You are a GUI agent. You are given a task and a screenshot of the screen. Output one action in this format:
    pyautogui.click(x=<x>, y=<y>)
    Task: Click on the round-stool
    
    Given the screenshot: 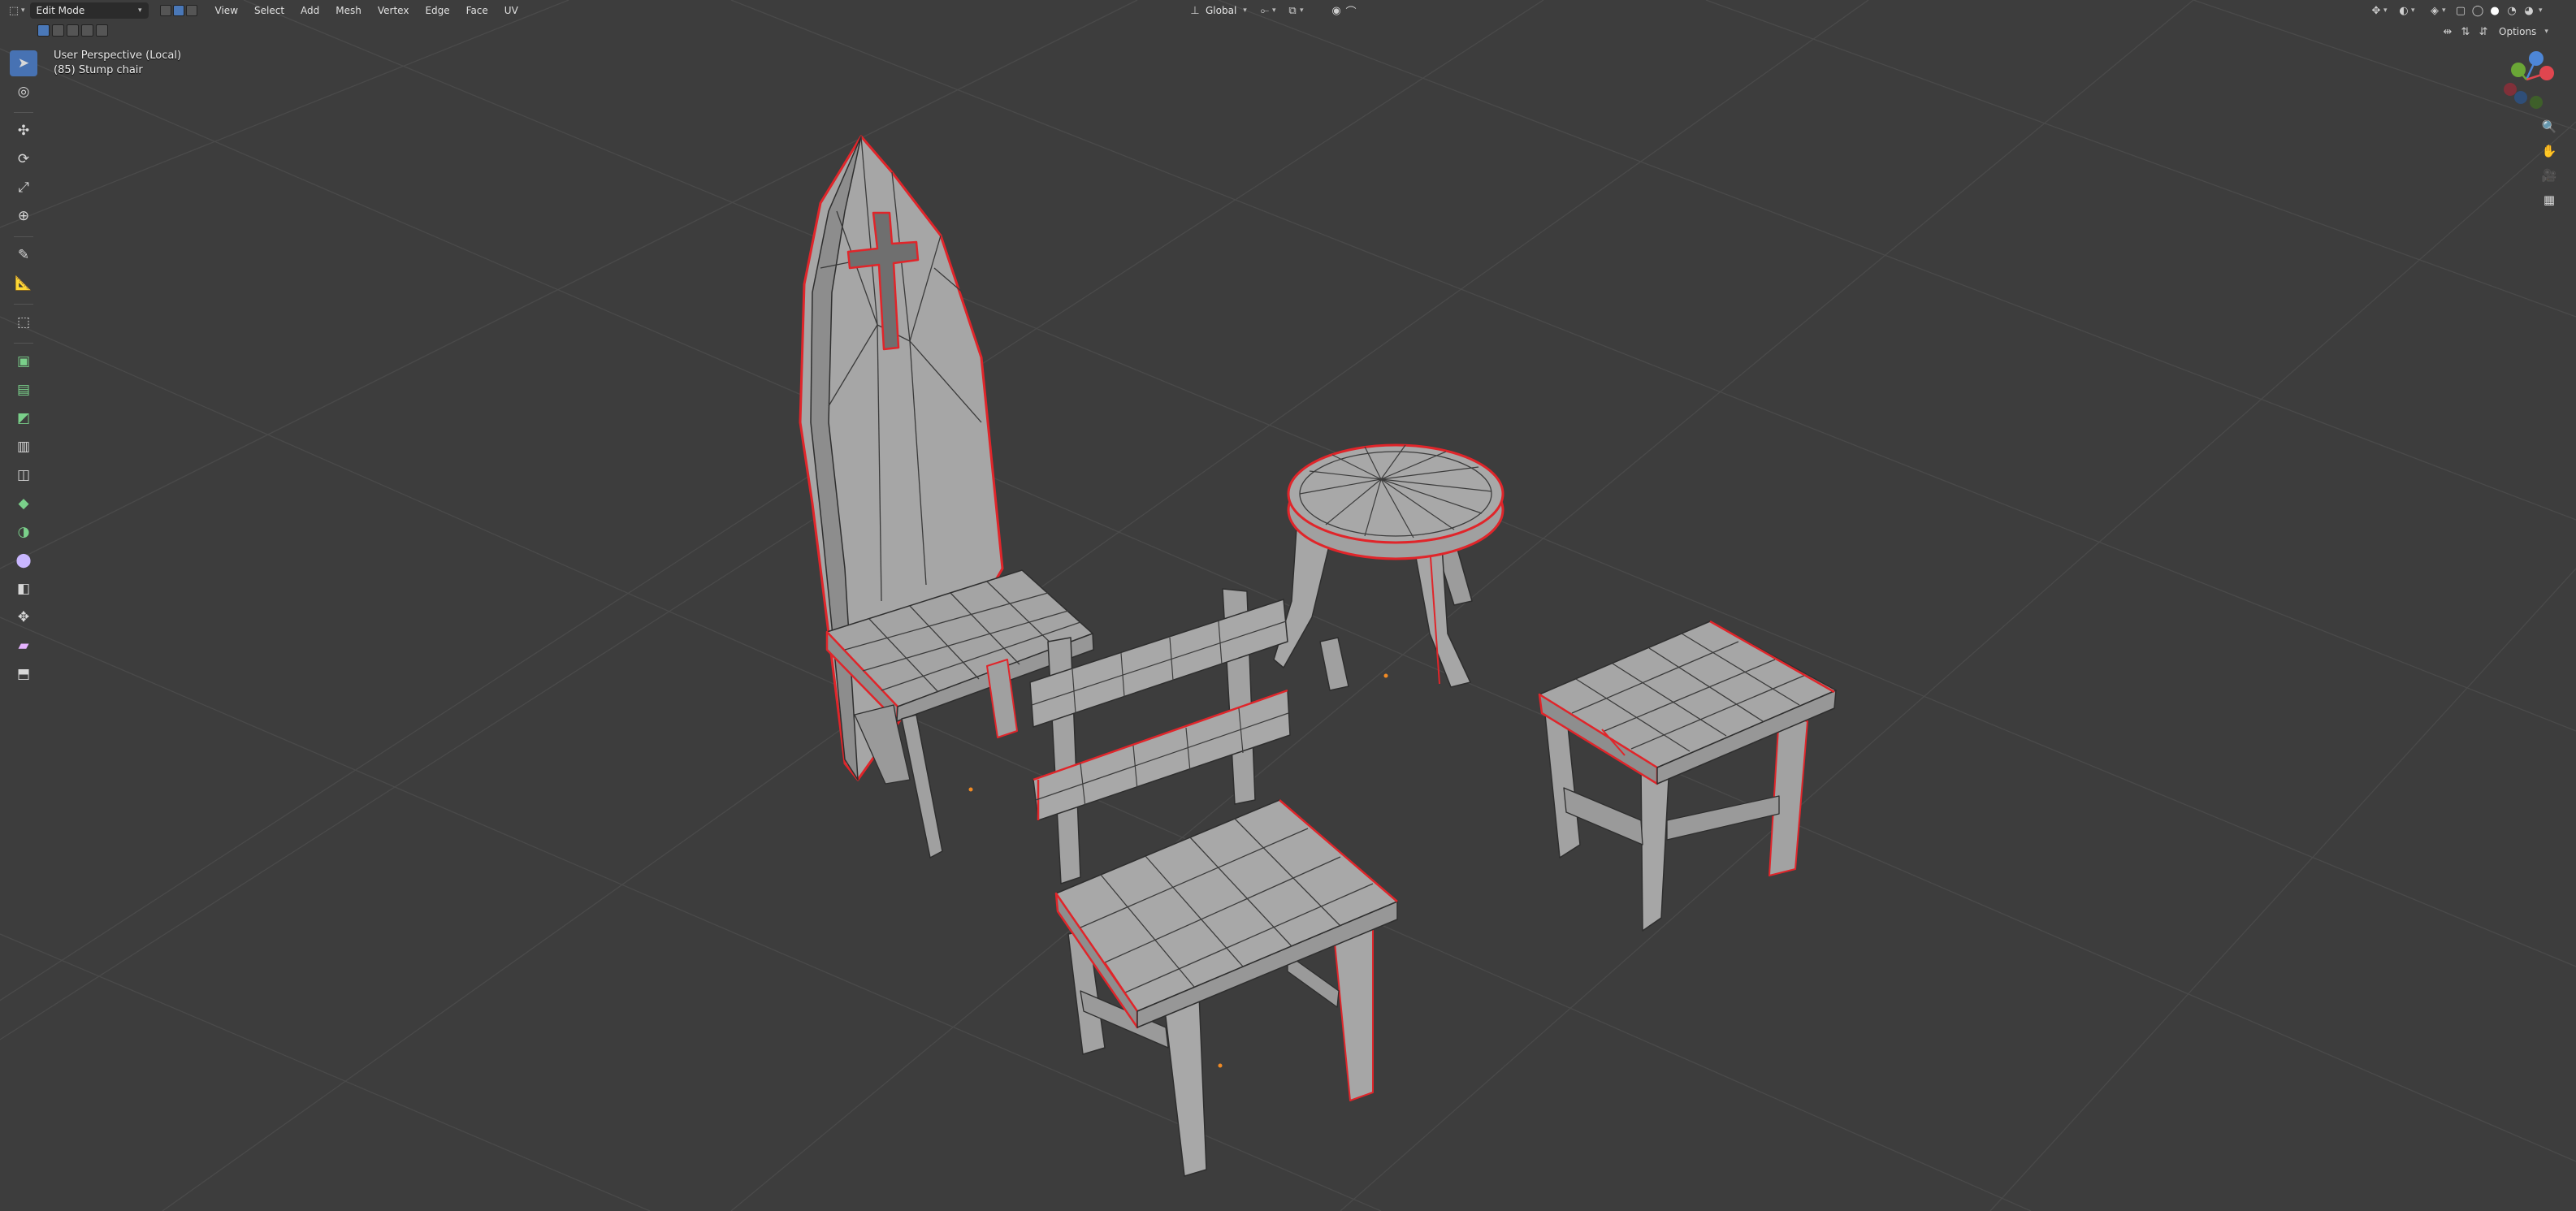 What is the action you would take?
    pyautogui.click(x=1388, y=567)
    